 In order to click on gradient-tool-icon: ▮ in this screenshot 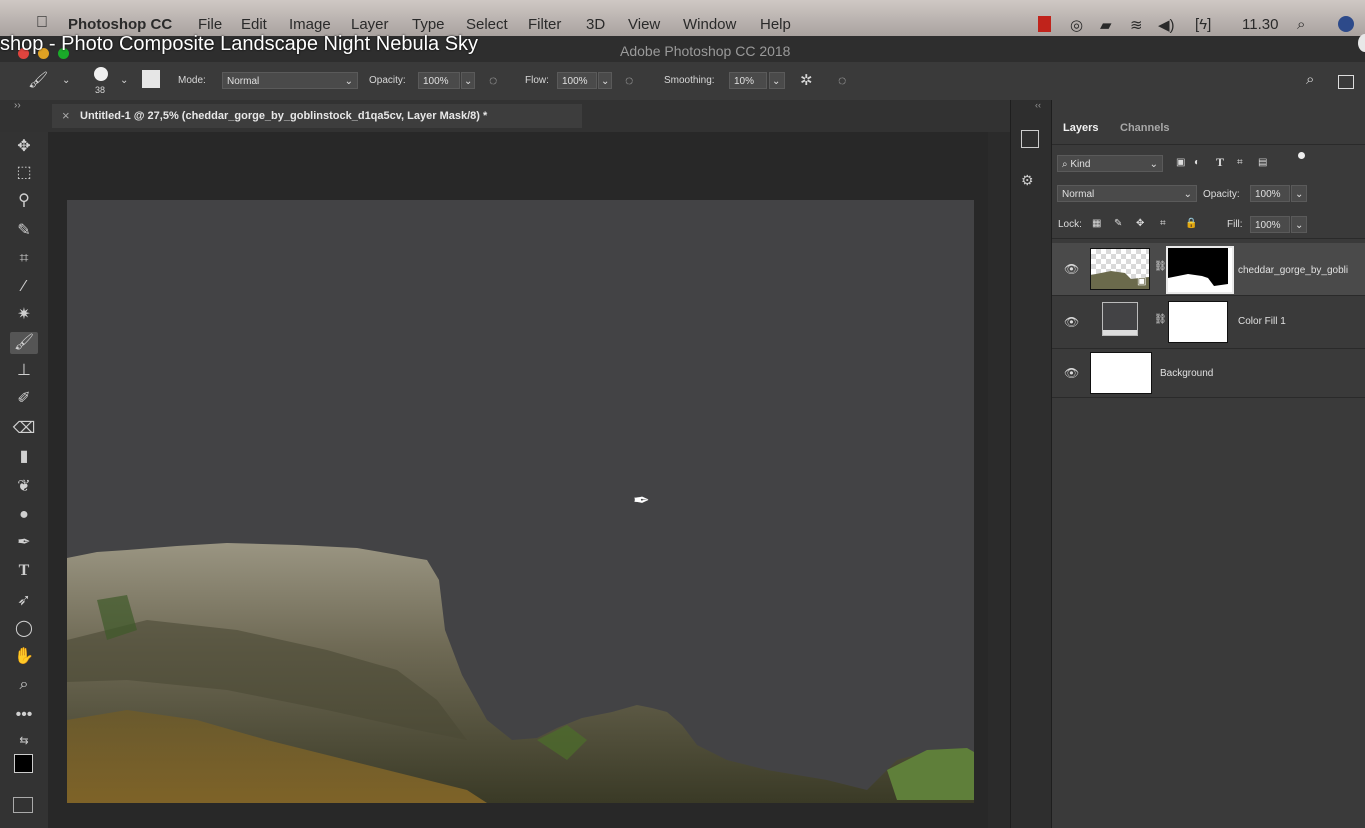, I will do `click(24, 457)`.